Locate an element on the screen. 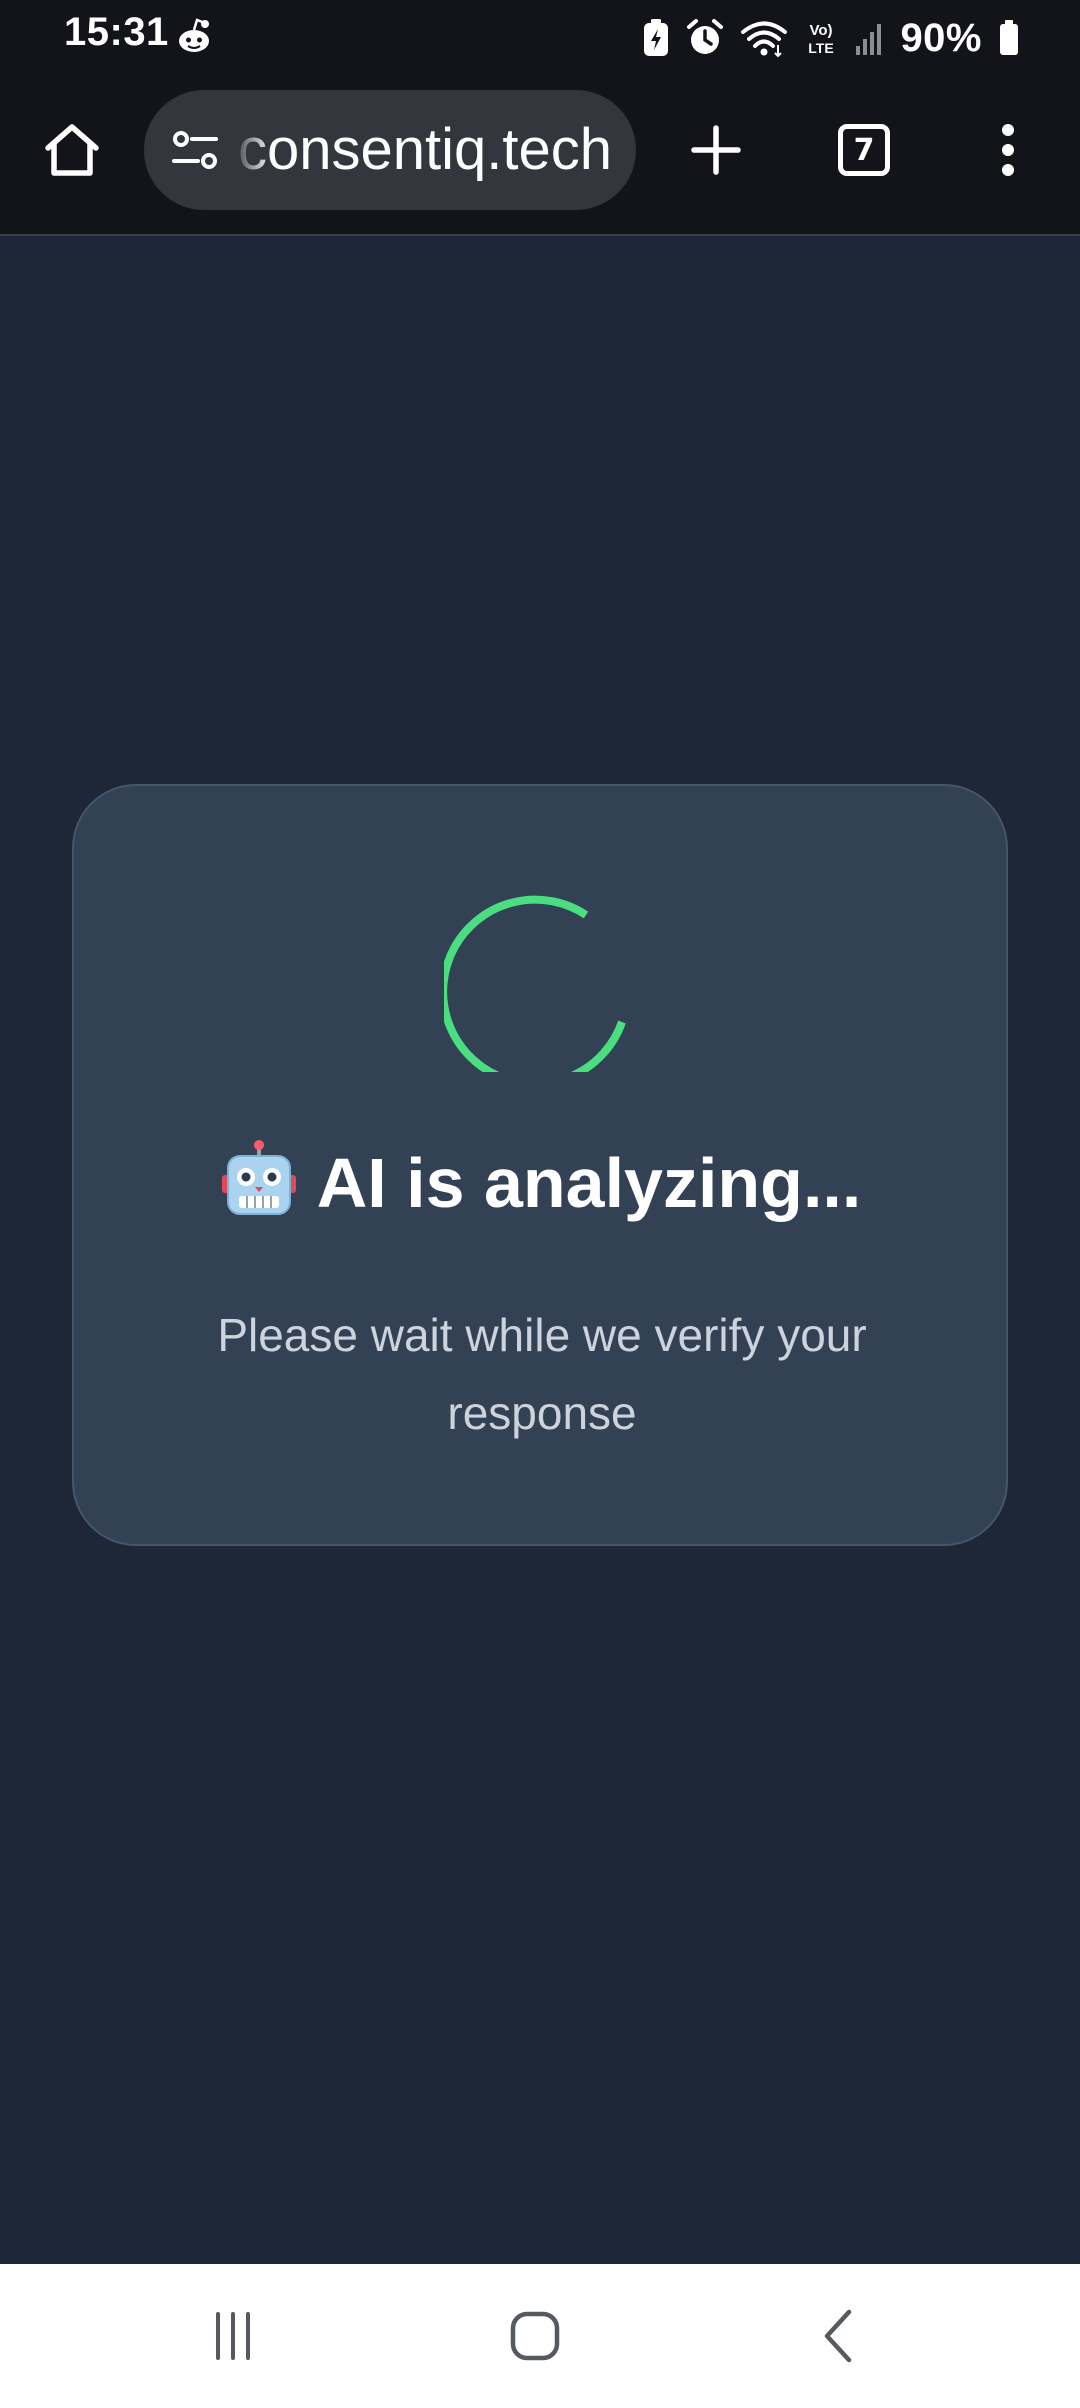  more-vert-icon is located at coordinates (1008, 150).